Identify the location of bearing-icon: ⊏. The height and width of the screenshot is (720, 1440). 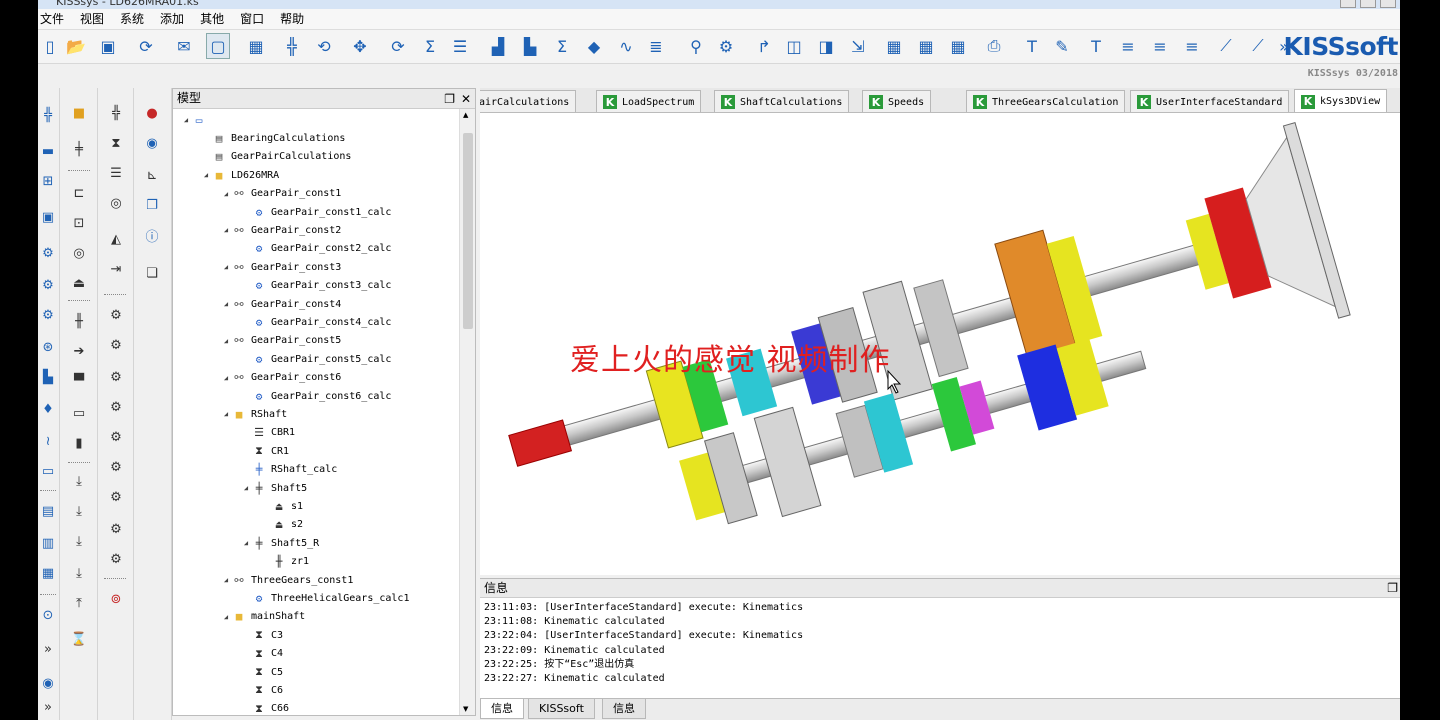
(79, 193).